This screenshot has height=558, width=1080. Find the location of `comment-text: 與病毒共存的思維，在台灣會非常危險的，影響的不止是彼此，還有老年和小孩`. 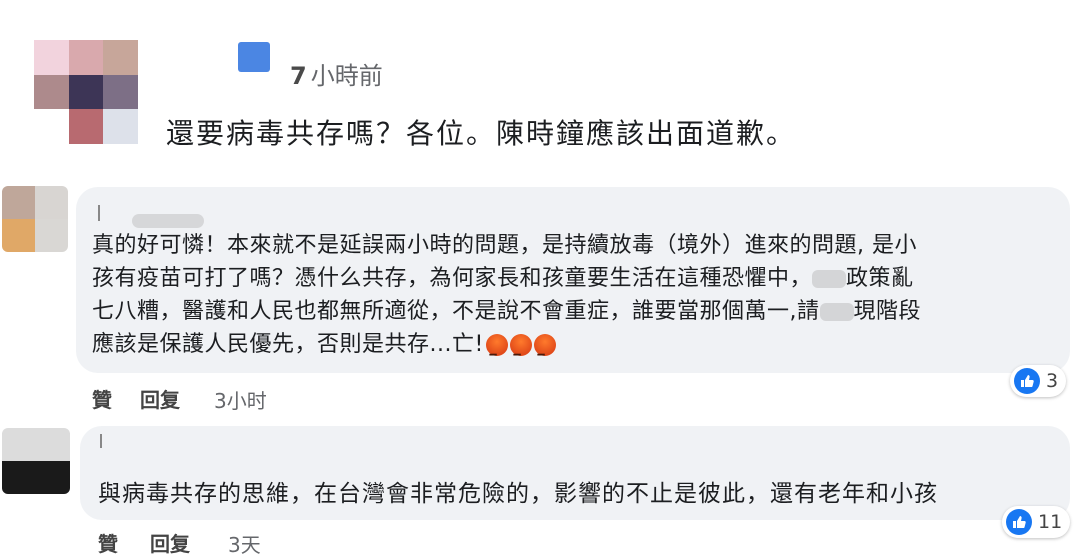

comment-text: 與病毒共存的思維，在台灣會非常危險的，影響的不止是彼此，還有老年和小孩 is located at coordinates (518, 494).